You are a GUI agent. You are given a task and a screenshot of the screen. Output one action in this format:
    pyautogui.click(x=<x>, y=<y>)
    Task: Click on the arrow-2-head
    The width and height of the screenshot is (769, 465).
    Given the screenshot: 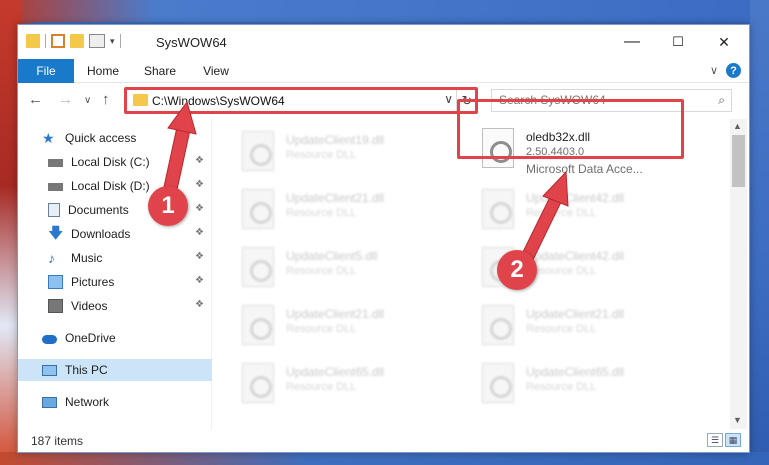 What is the action you would take?
    pyautogui.click(x=555, y=188)
    